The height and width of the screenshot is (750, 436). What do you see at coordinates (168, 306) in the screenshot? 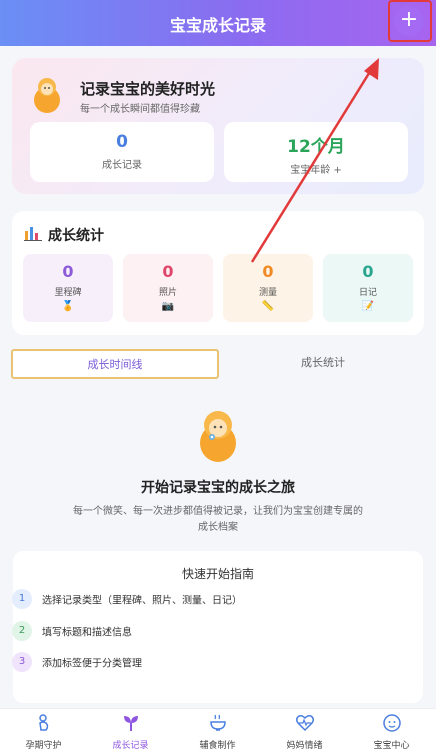
I see `camera-icon: 📷` at bounding box center [168, 306].